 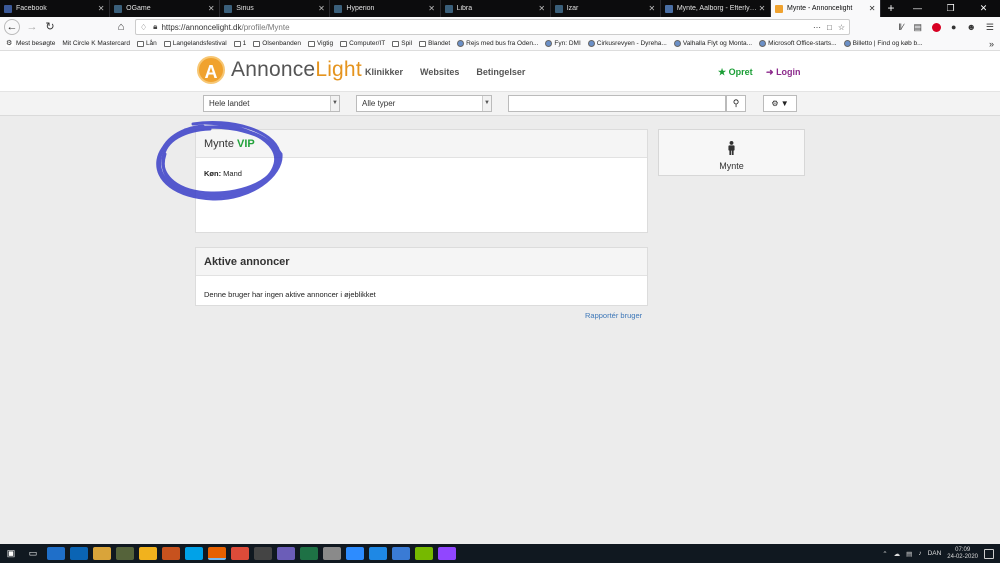 What do you see at coordinates (917, 27) in the screenshot?
I see `sidebar-icon: ▤` at bounding box center [917, 27].